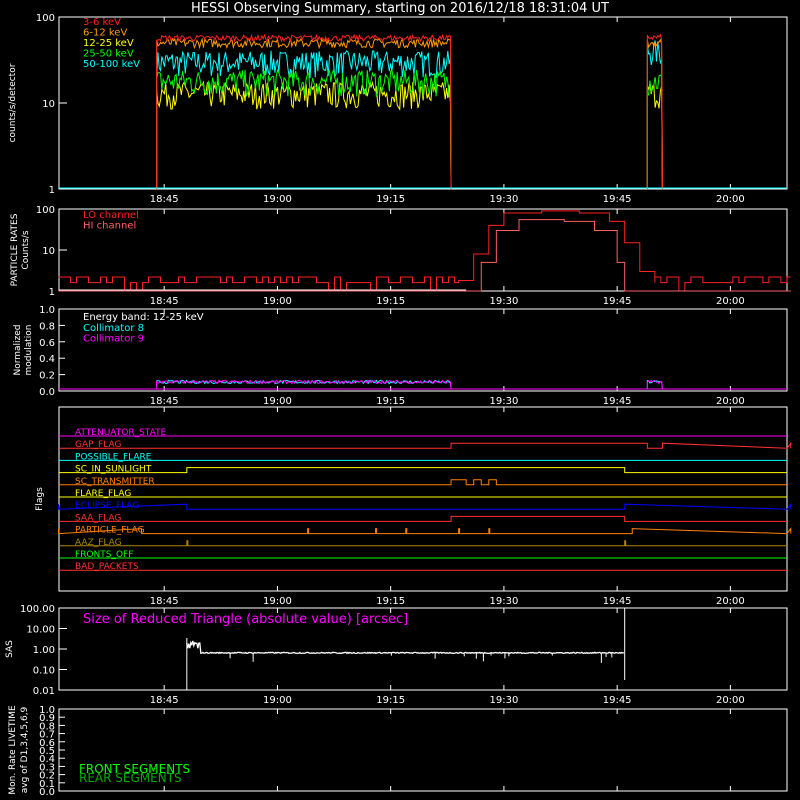  Describe the element at coordinates (48, 251) in the screenshot. I see `particle-ytick-label: 10` at that location.